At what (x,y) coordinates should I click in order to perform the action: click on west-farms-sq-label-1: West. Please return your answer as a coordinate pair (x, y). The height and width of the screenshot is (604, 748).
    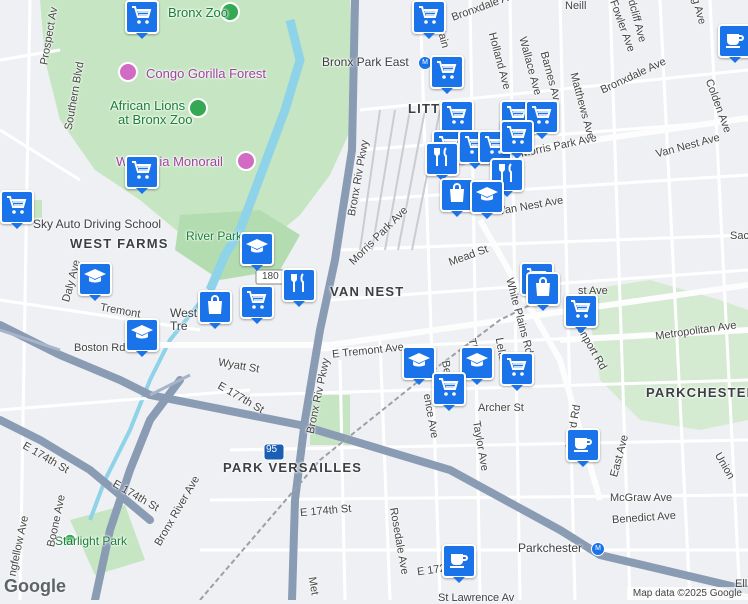
    Looking at the image, I should click on (183, 313).